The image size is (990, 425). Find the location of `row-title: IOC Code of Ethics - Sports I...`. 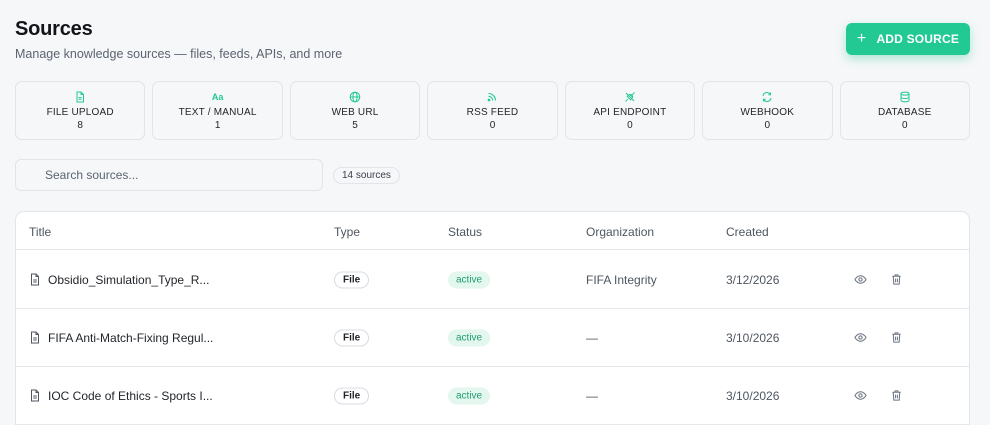

row-title: IOC Code of Ethics - Sports I... is located at coordinates (121, 396).